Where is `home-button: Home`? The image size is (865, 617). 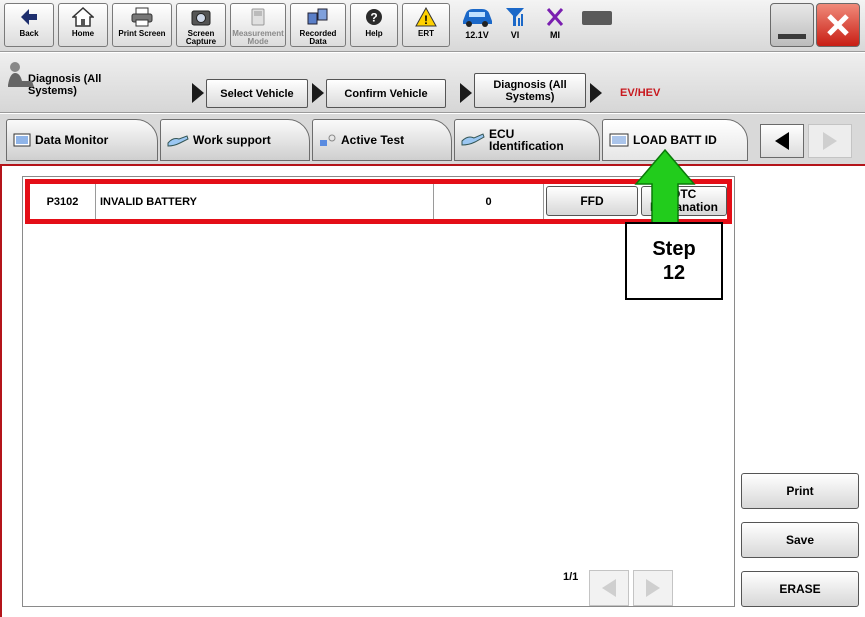
home-button: Home is located at coordinates (83, 25).